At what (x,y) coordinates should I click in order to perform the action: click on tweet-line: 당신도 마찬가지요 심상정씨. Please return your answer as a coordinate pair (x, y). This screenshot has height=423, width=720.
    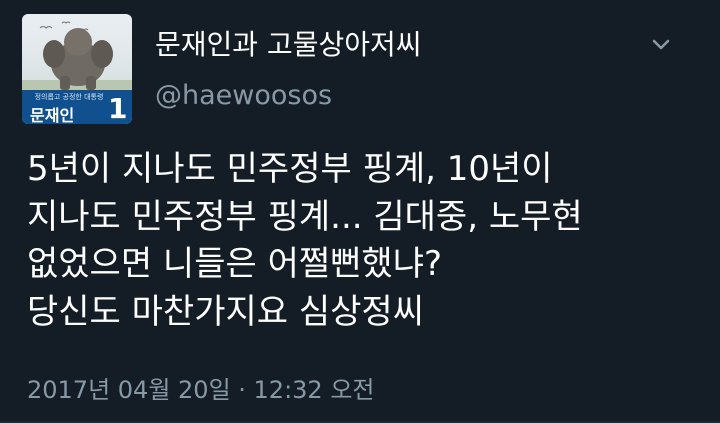
    Looking at the image, I should click on (225, 311).